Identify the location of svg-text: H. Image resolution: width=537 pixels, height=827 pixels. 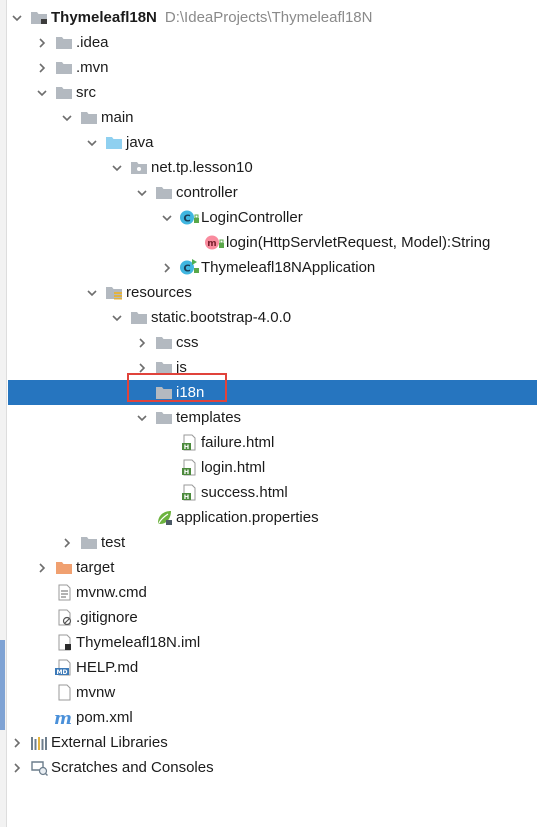
(186, 447).